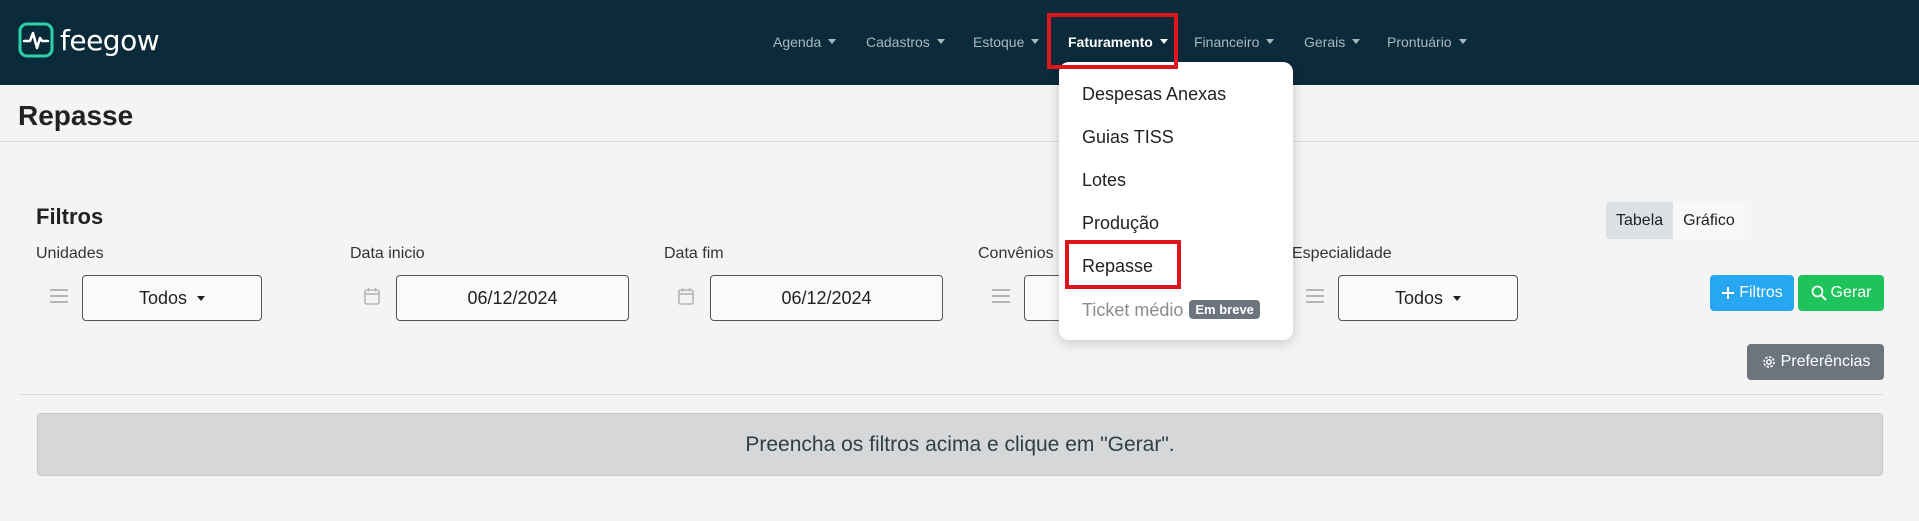 The height and width of the screenshot is (521, 1919). Describe the element at coordinates (1825, 361) in the screenshot. I see `preferencias-button-label: Preferências` at that location.